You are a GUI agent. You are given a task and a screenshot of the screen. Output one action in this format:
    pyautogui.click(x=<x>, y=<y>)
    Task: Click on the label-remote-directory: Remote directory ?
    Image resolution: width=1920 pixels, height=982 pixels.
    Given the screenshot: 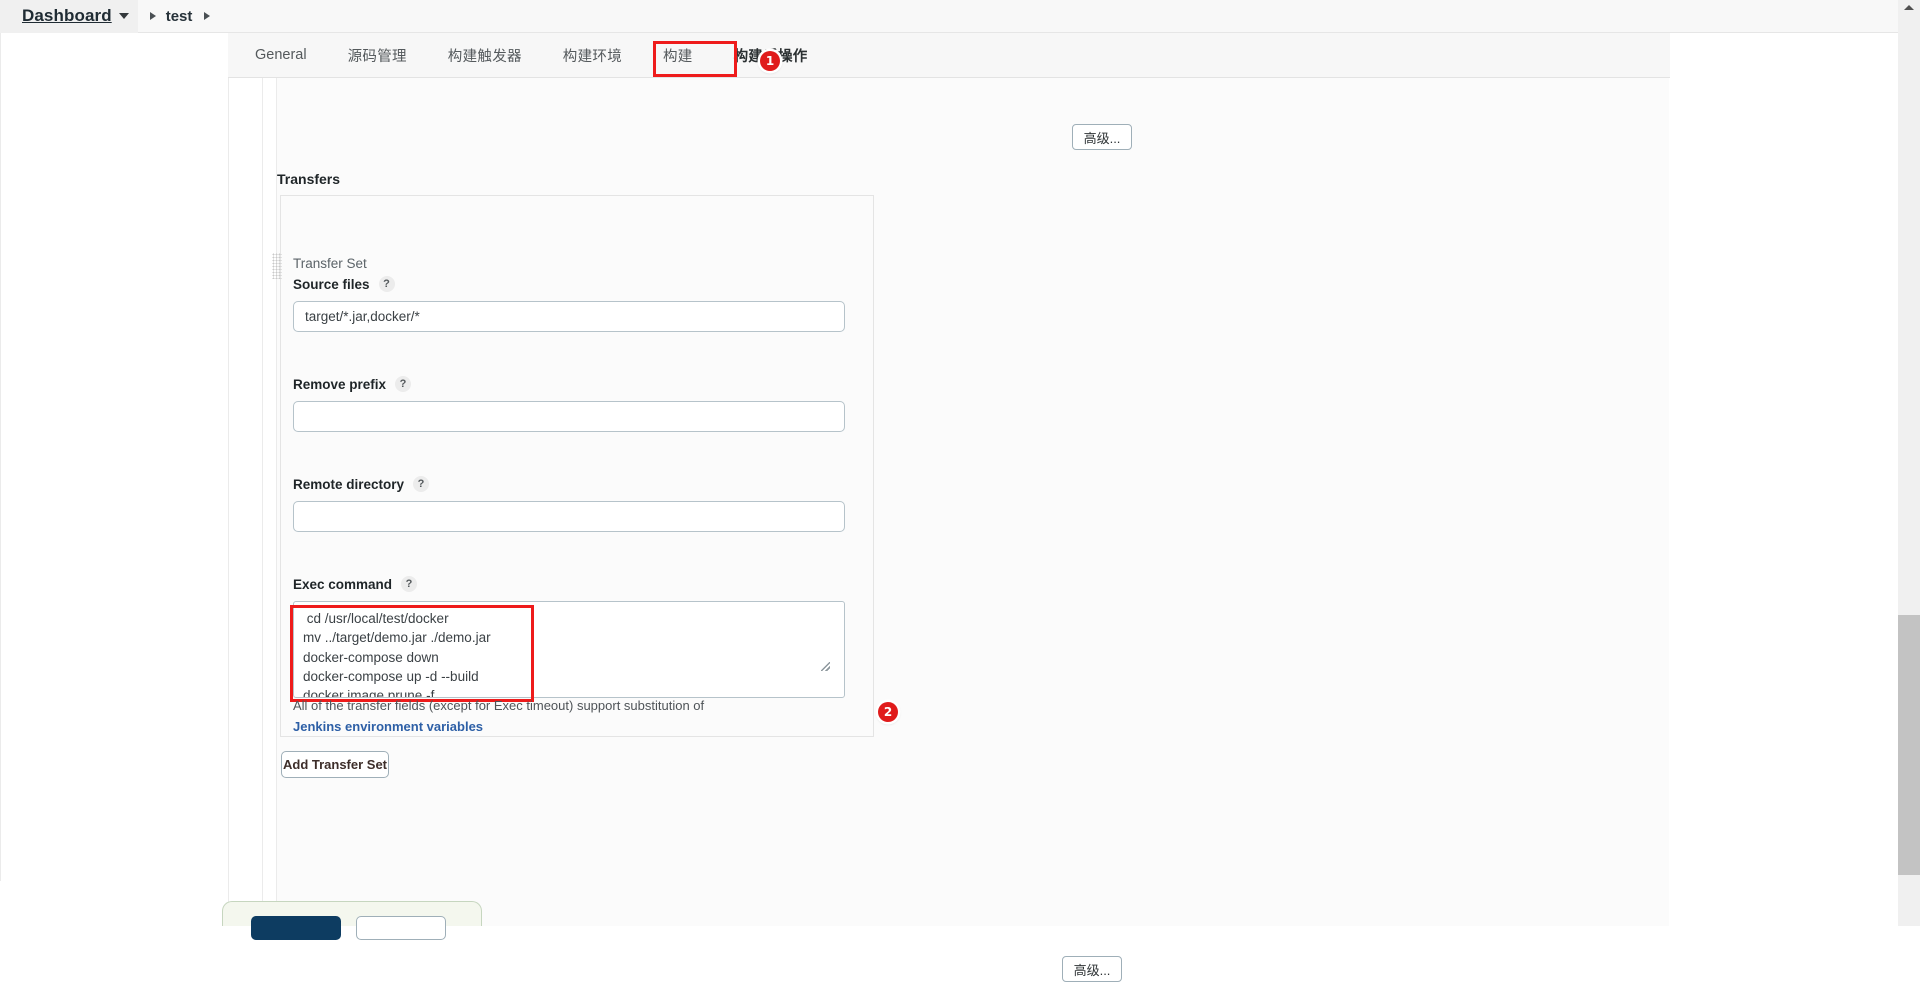 What is the action you would take?
    pyautogui.click(x=569, y=484)
    